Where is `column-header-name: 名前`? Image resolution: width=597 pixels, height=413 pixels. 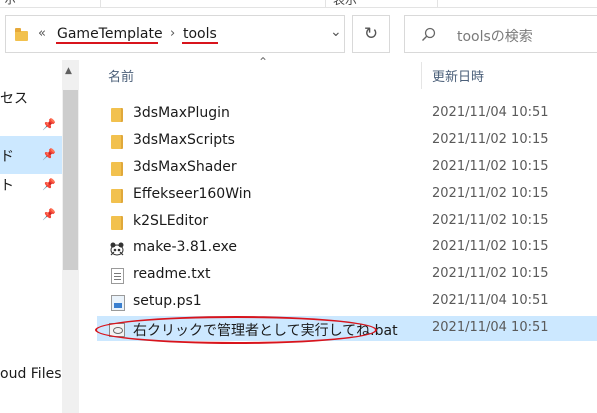
column-header-name: 名前 is located at coordinates (121, 75).